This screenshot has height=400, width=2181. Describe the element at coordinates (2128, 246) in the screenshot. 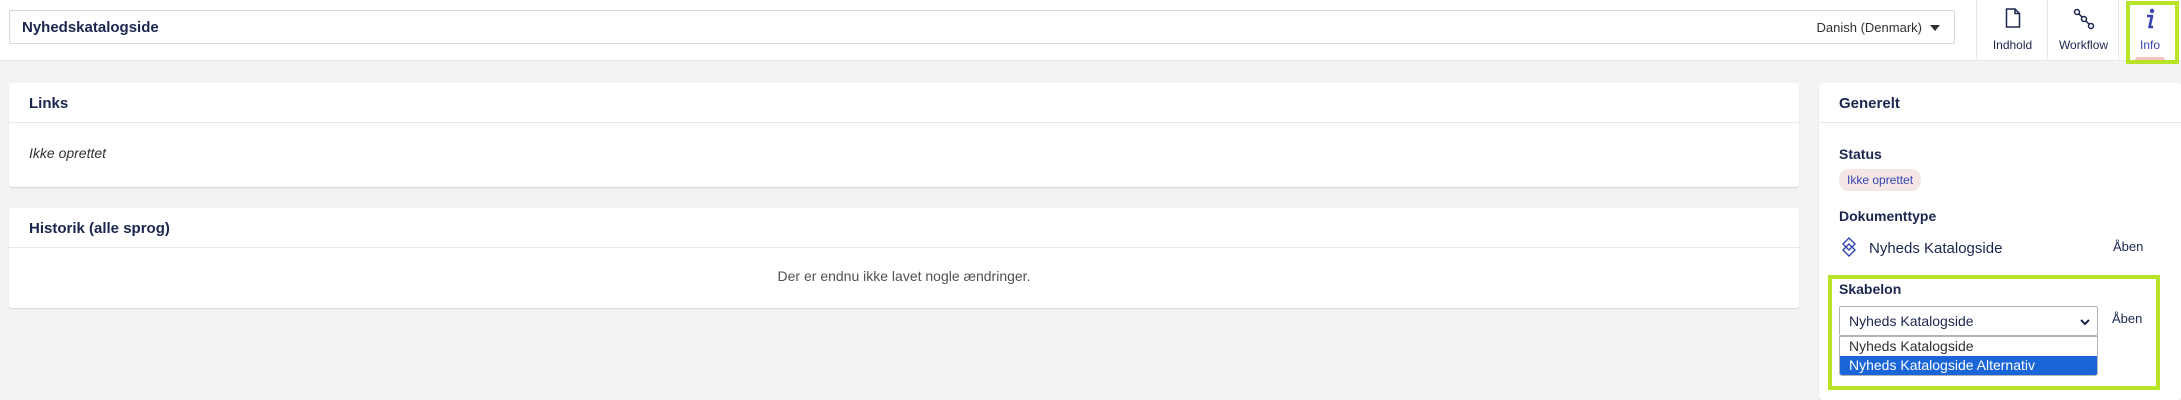

I see `open-doctype-button: Åben` at that location.